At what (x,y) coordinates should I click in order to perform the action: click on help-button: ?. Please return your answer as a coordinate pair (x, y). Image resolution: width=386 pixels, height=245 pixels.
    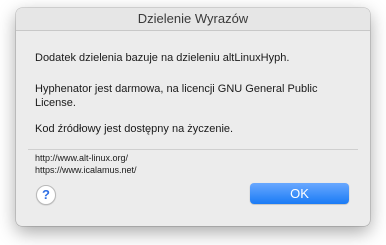
    Looking at the image, I should click on (46, 195).